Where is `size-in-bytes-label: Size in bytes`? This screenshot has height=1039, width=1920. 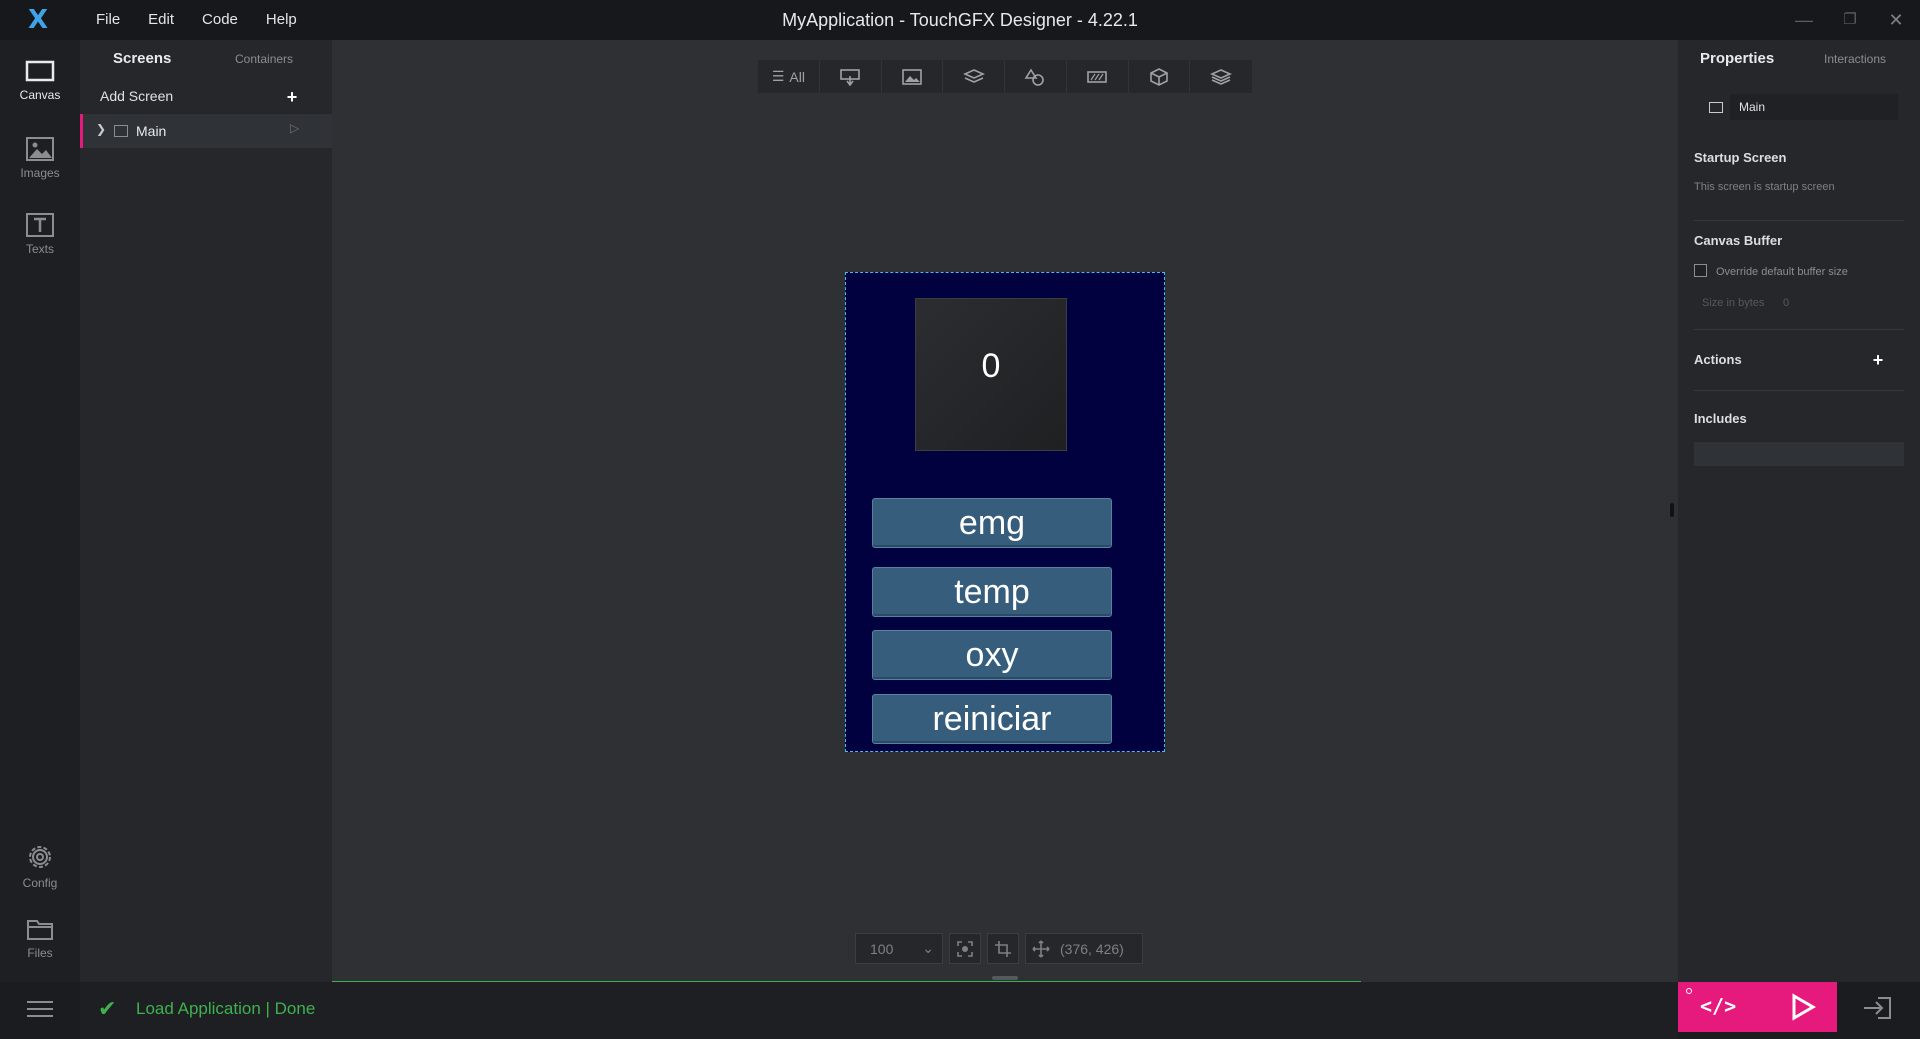 size-in-bytes-label: Size in bytes is located at coordinates (1733, 303).